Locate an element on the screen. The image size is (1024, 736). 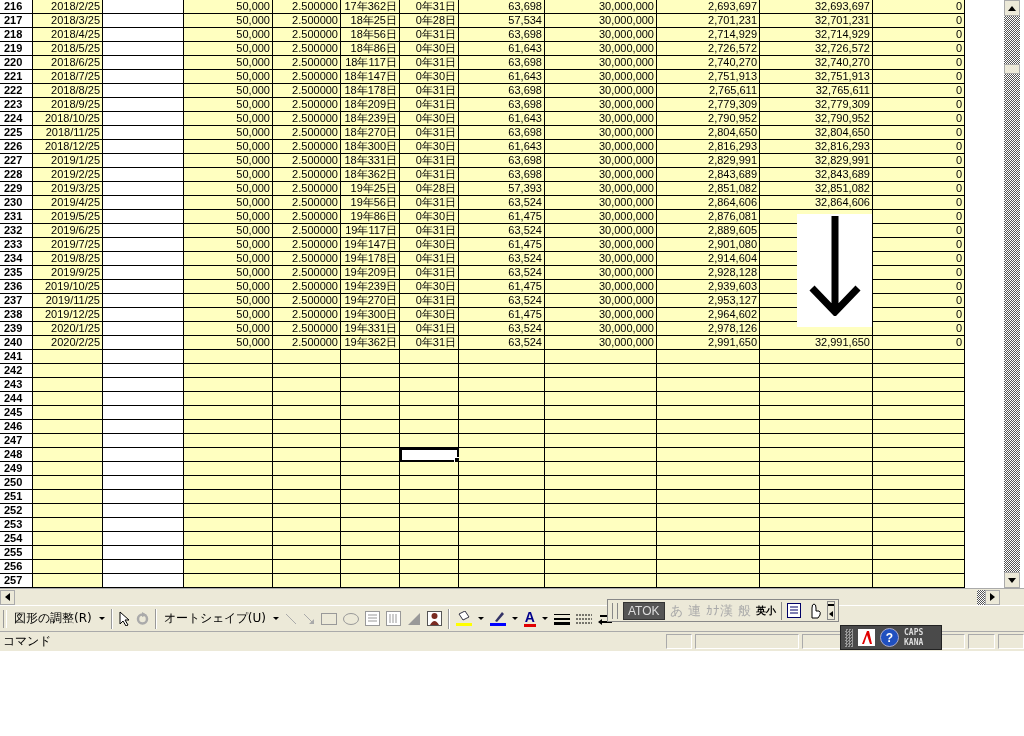
fill-color-icon is located at coordinates (463, 618).